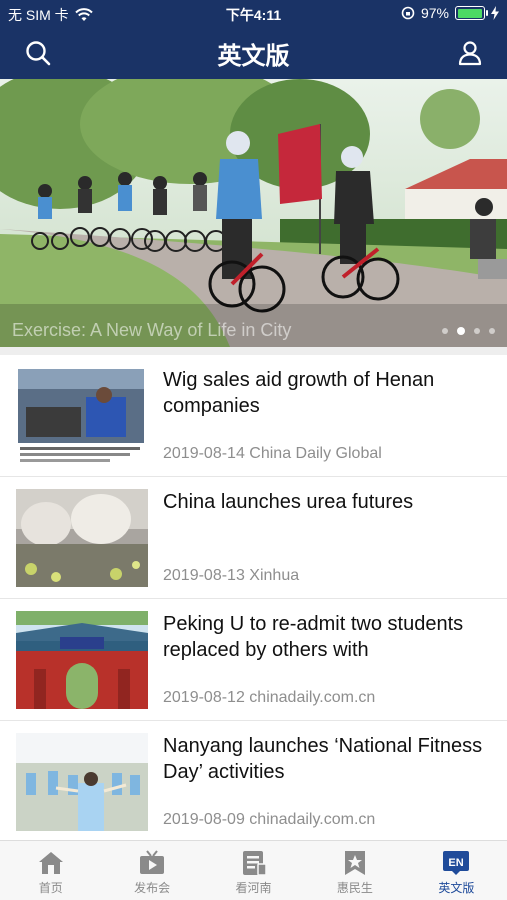  Describe the element at coordinates (408, 13) in the screenshot. I see `rotation-lock-icon` at that location.